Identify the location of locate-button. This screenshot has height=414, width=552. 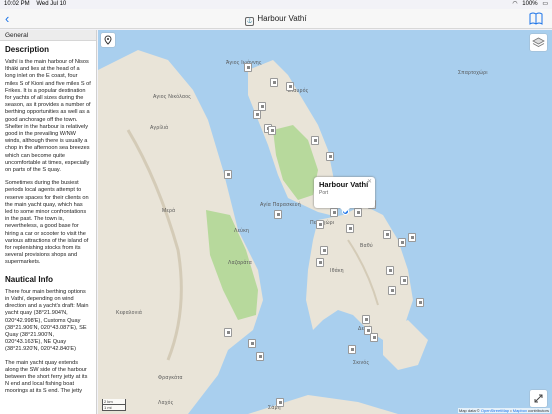
(108, 40).